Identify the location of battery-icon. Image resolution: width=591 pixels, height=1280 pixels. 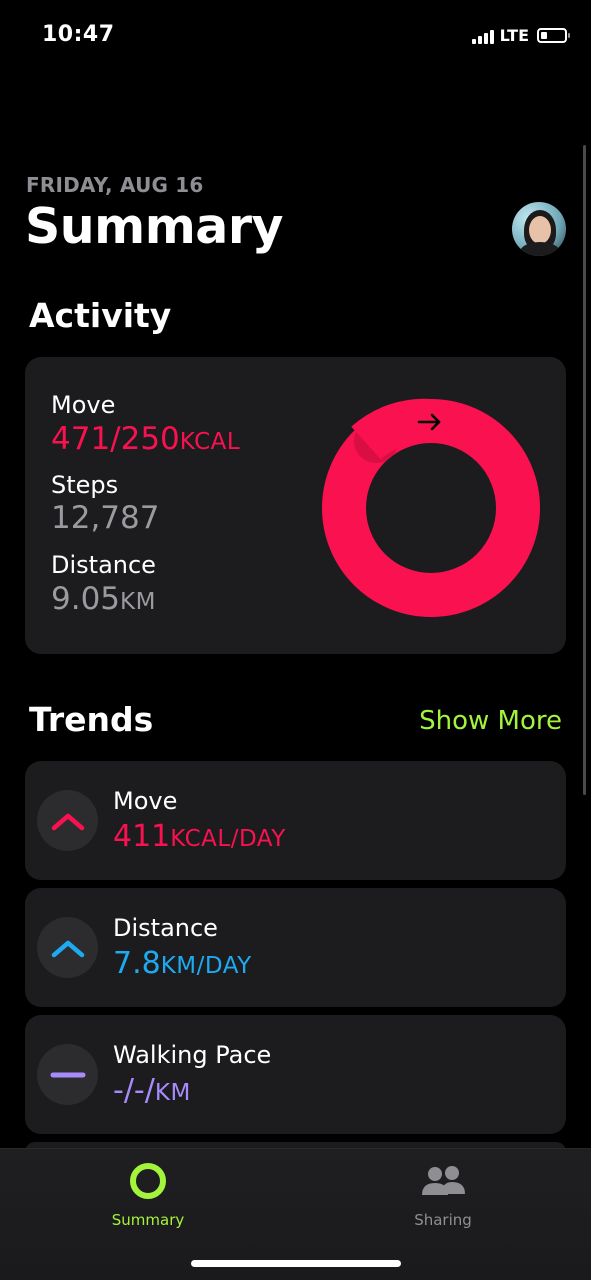
(553, 35).